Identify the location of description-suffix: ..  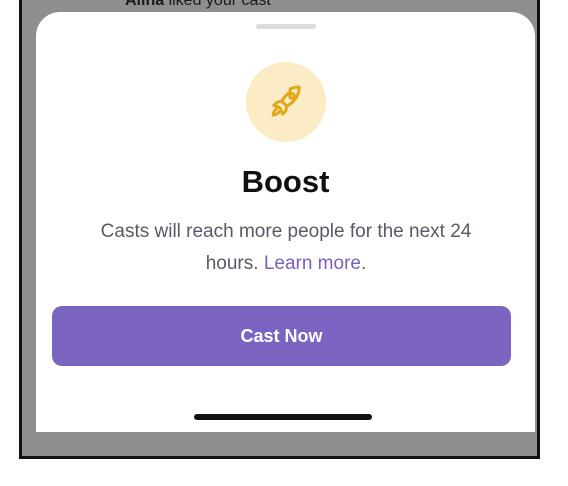
(363, 263).